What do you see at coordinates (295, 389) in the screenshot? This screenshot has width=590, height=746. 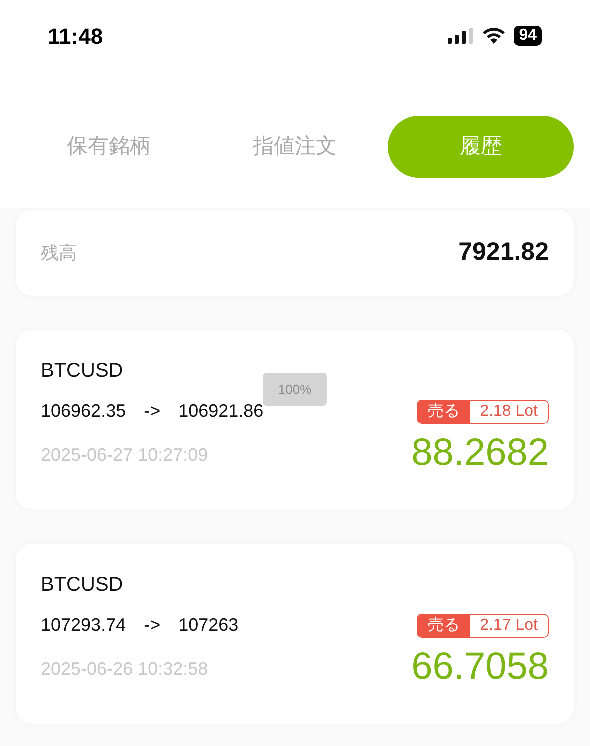 I see `zoom-toast: 100%` at bounding box center [295, 389].